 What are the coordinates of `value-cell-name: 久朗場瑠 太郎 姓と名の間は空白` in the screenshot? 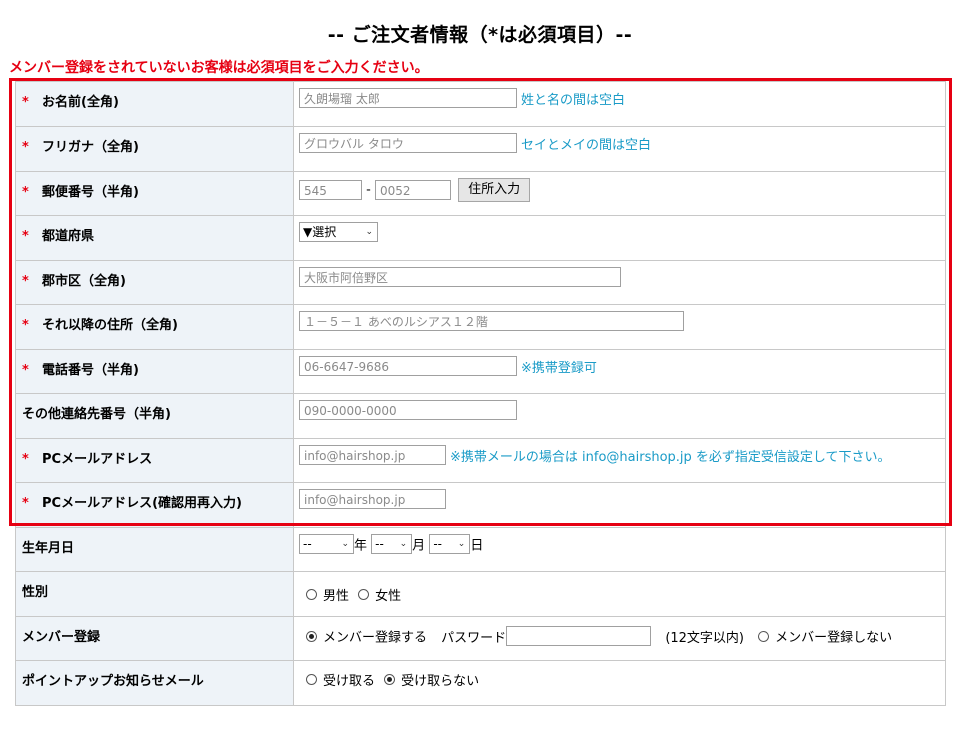 It's located at (619, 104).